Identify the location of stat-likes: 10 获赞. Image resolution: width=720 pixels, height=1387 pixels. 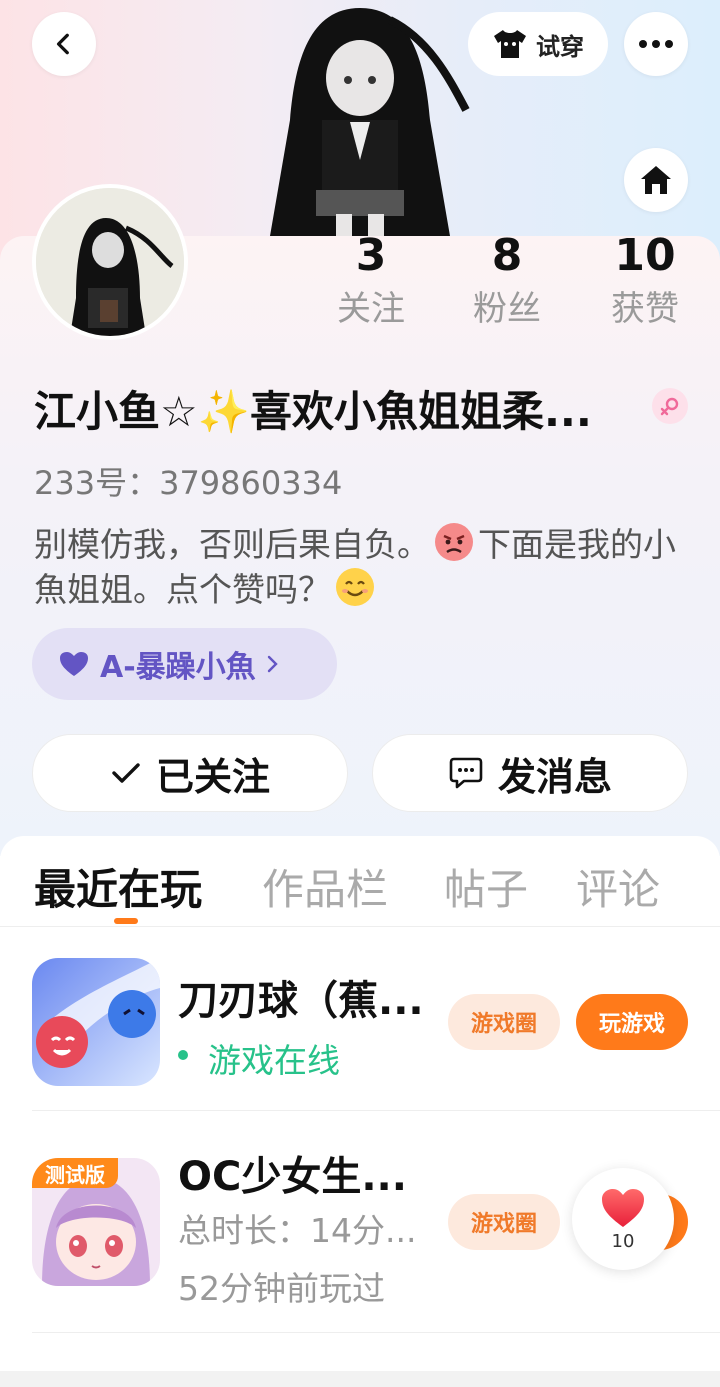
(645, 281).